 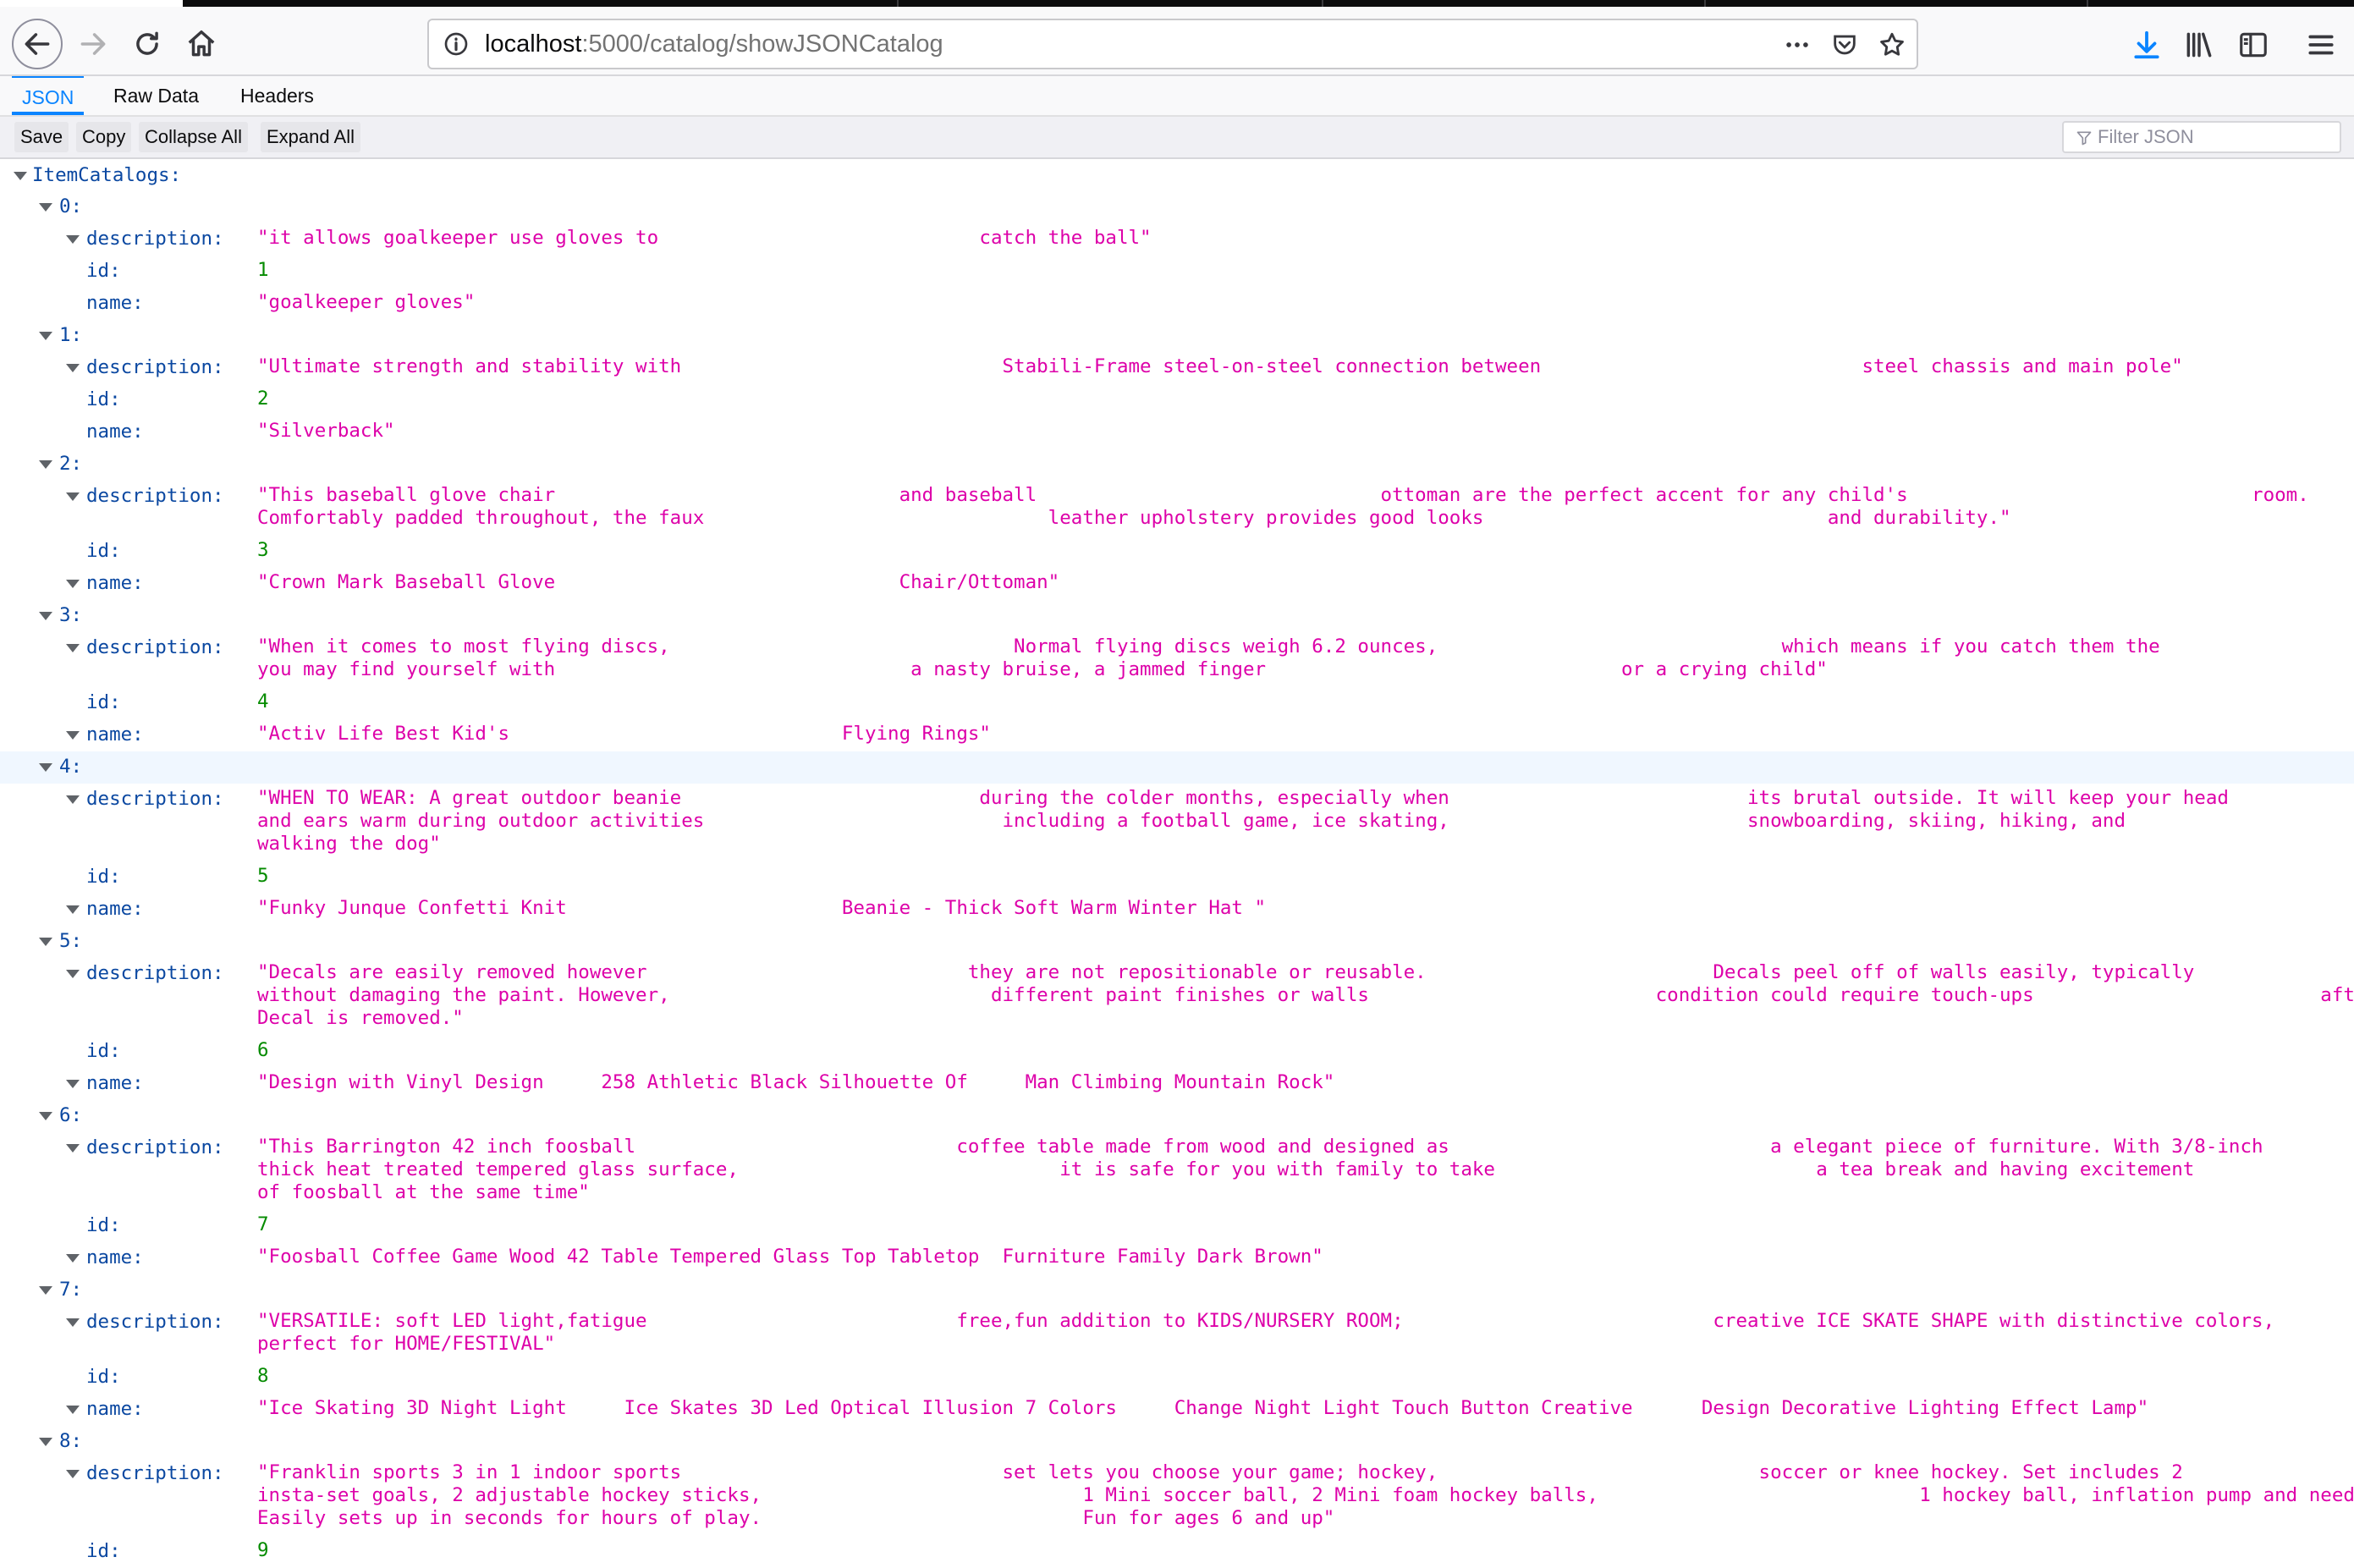 What do you see at coordinates (1798, 44) in the screenshot?
I see `more-icon` at bounding box center [1798, 44].